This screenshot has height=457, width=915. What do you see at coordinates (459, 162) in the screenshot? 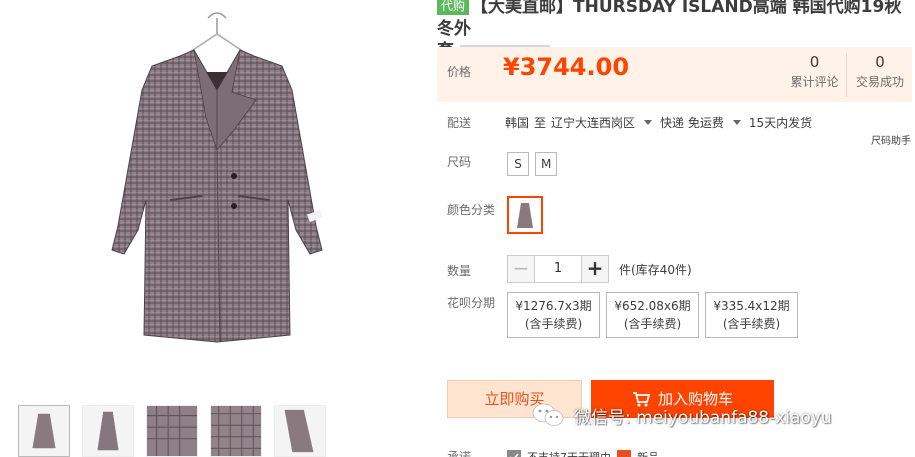
I see `size-label: 尺码` at bounding box center [459, 162].